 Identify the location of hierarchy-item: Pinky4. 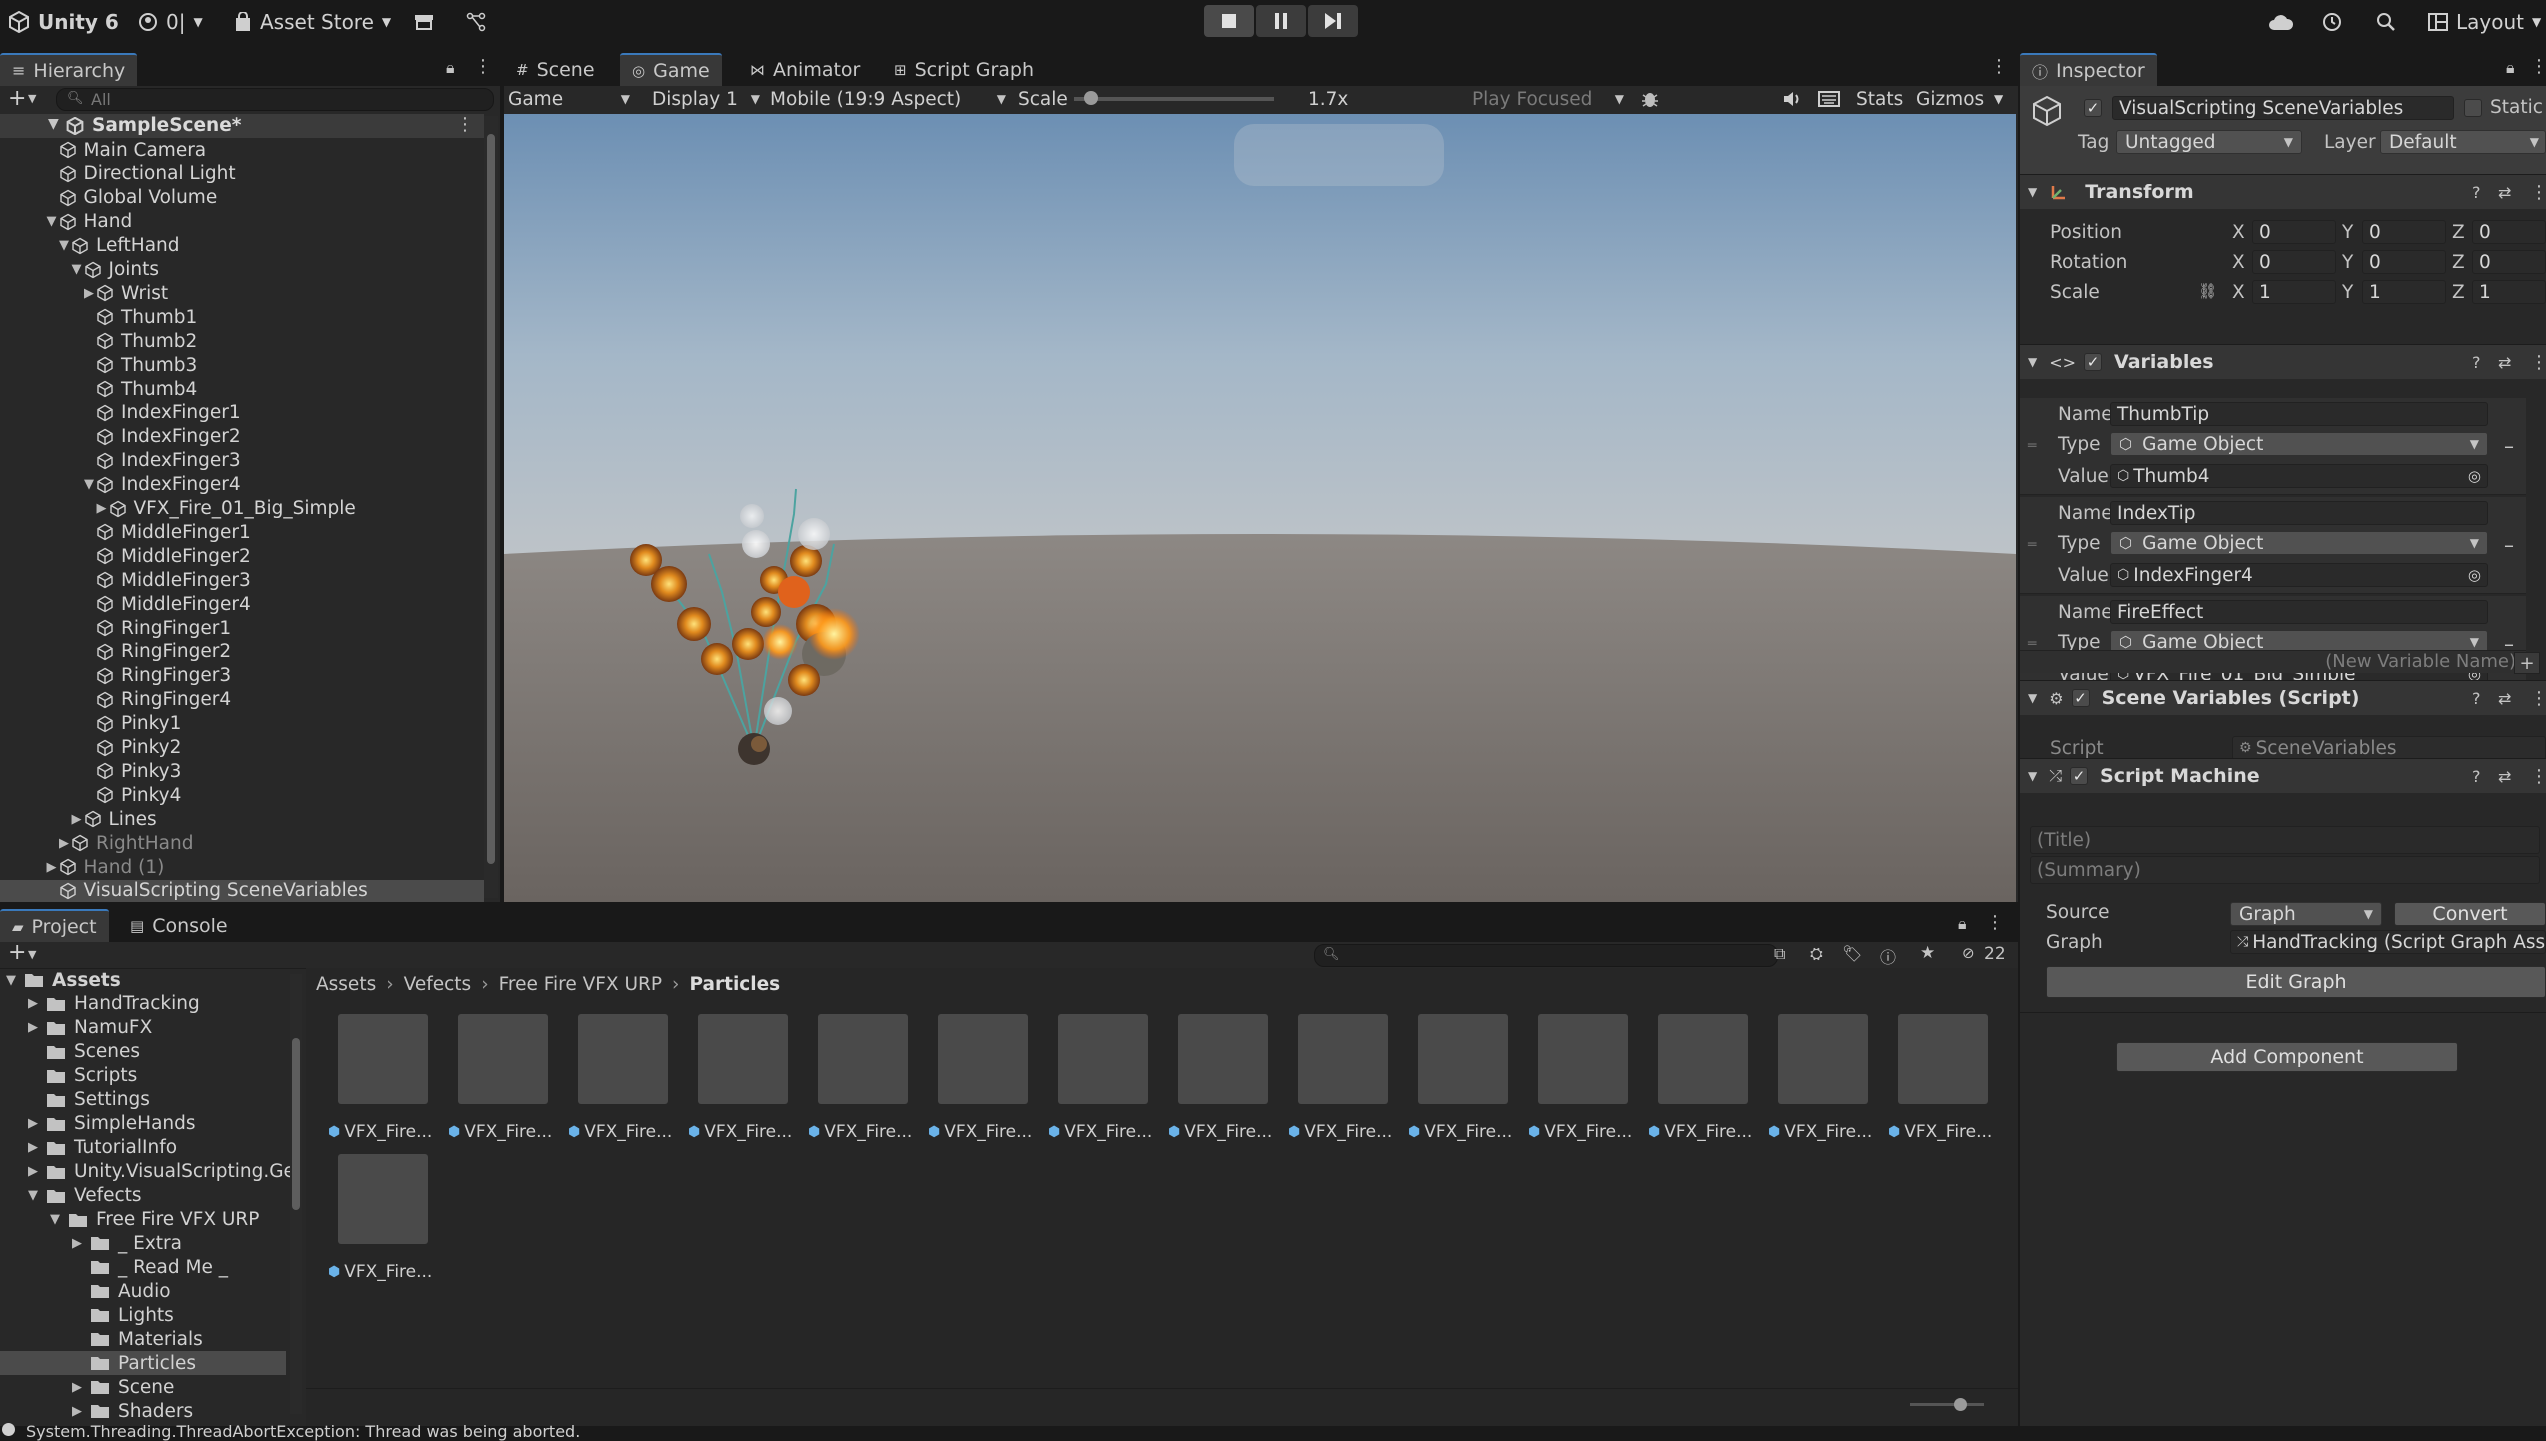
(242, 795).